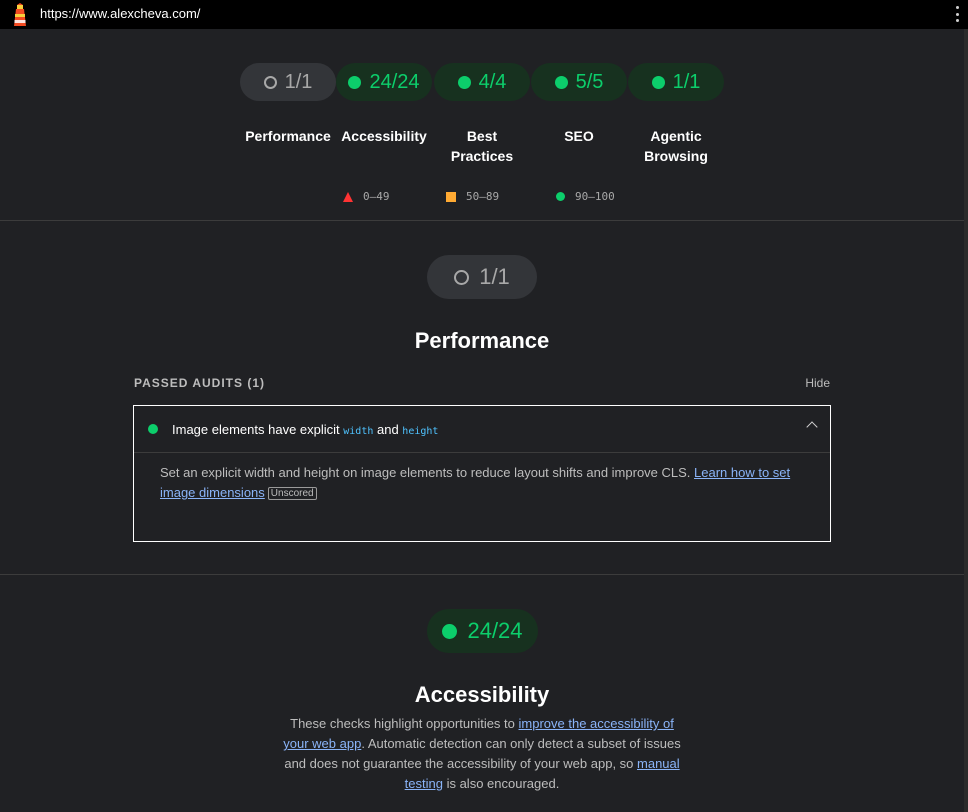 Image resolution: width=968 pixels, height=812 pixels. What do you see at coordinates (20, 14) in the screenshot?
I see `lighthouse-logo-icon` at bounding box center [20, 14].